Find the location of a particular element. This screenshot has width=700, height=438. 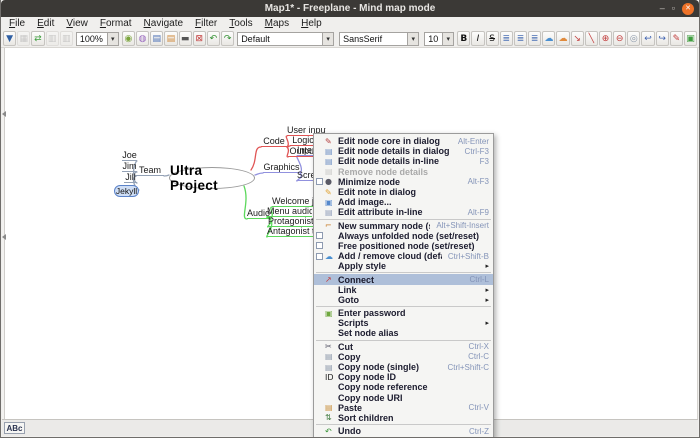

zoom-select-value: 100% is located at coordinates (91, 38).